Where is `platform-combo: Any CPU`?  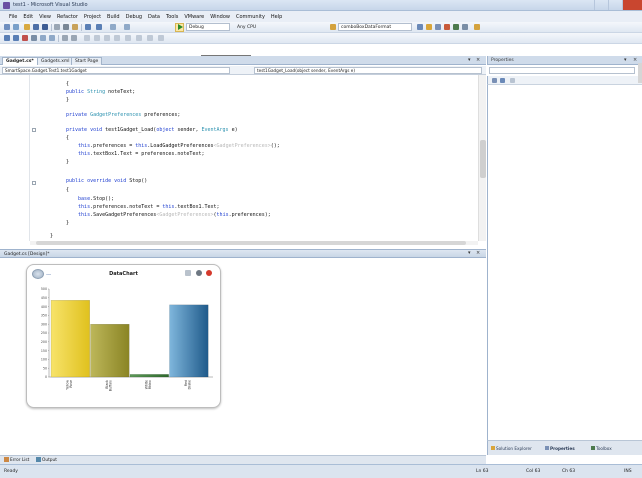
platform-combo: Any CPU is located at coordinates (260, 27).